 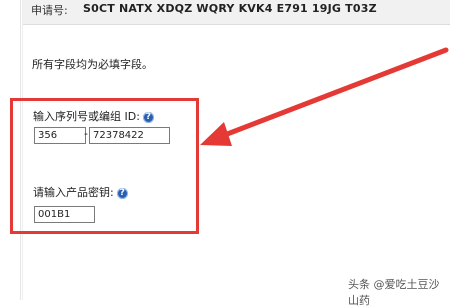 What do you see at coordinates (64, 214) in the screenshot?
I see `product-key-input` at bounding box center [64, 214].